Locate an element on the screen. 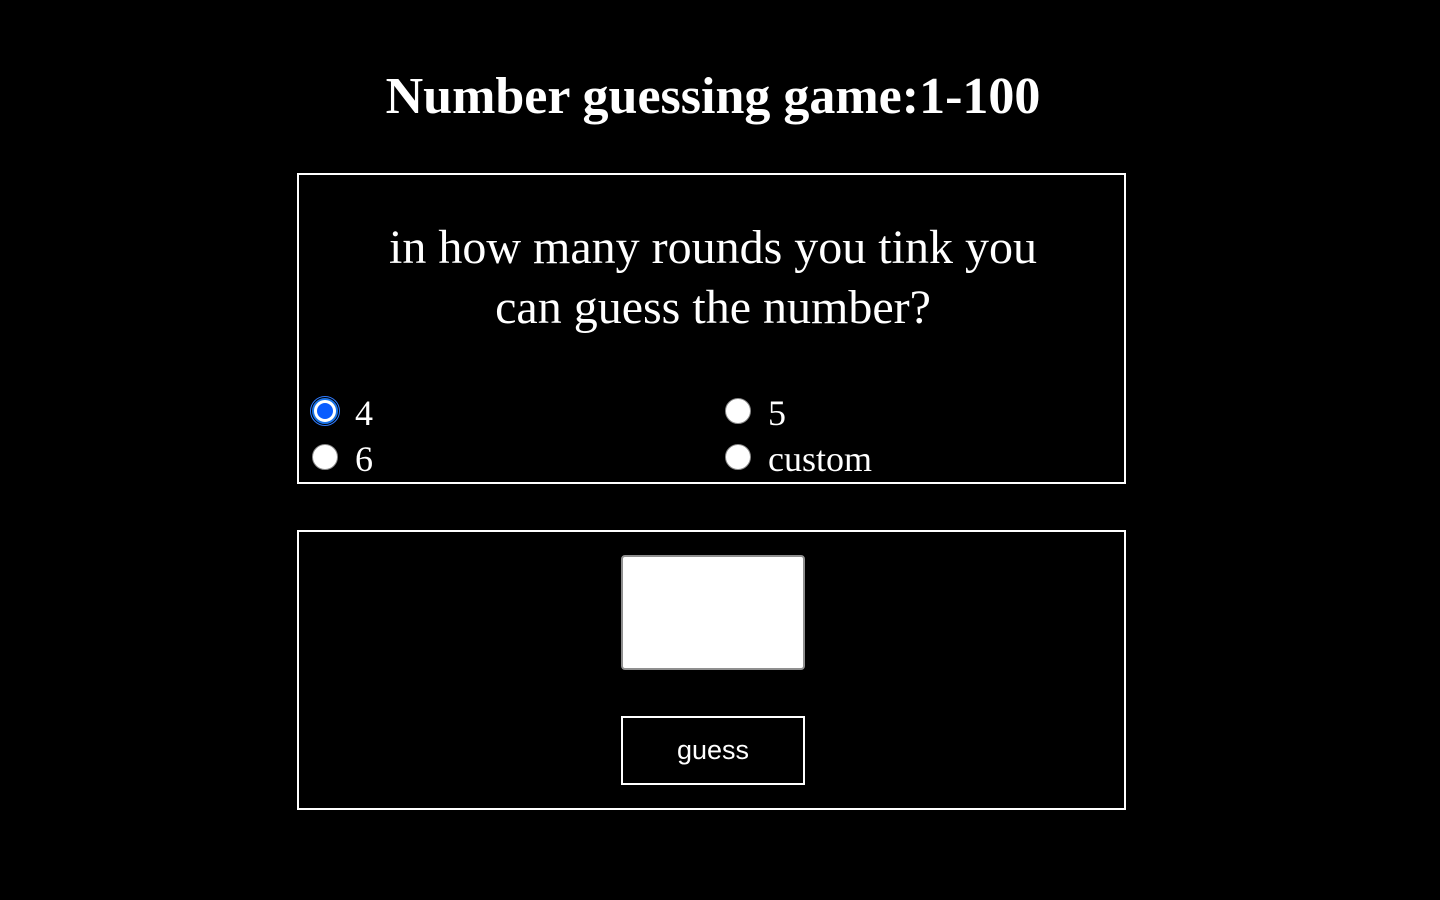  rounds-option-custom: custom is located at coordinates (798, 458).